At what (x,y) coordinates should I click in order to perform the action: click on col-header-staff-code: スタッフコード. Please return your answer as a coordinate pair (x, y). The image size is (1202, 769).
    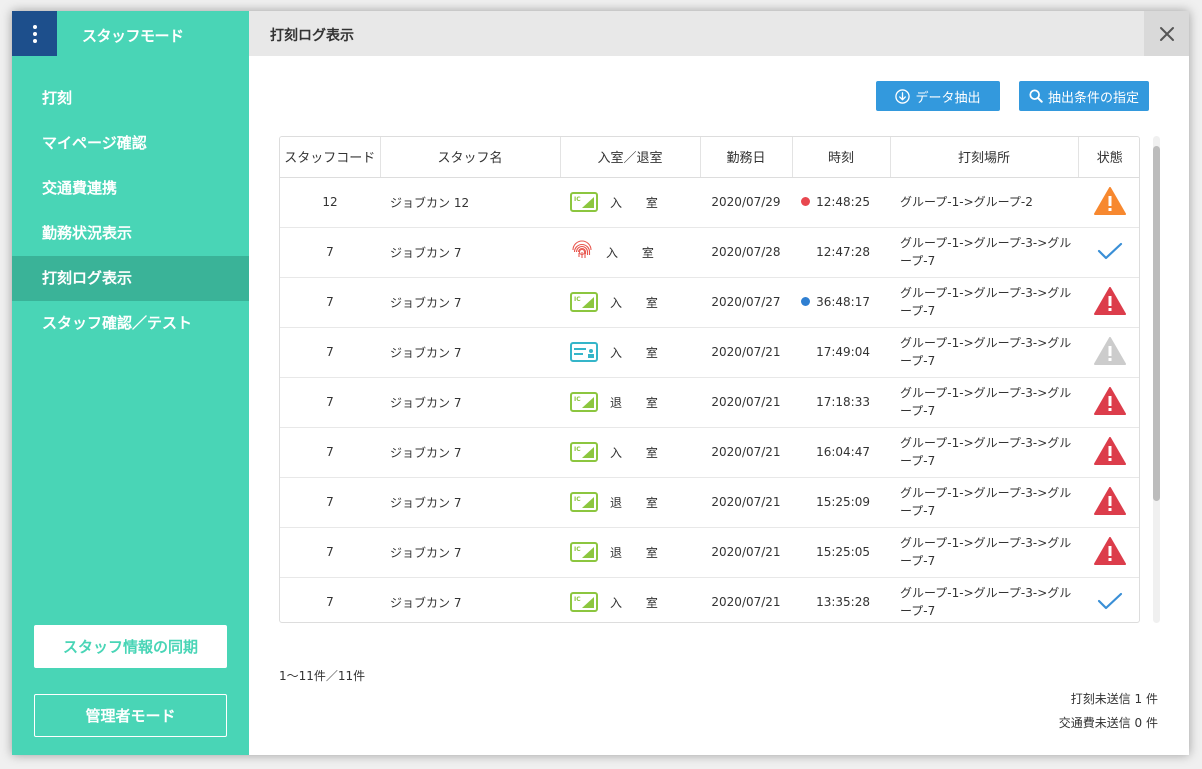
    Looking at the image, I should click on (330, 157).